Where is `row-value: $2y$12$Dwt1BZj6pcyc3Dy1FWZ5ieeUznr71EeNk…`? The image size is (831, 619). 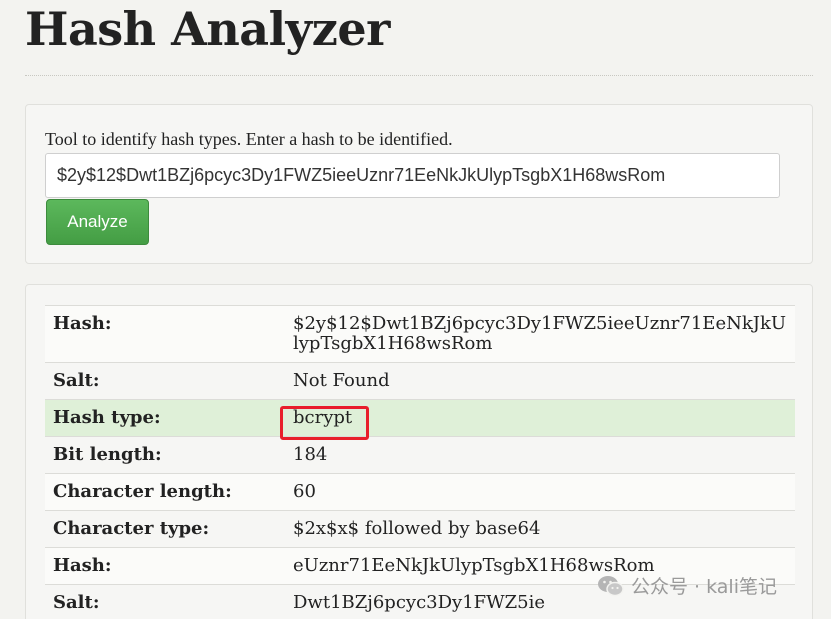
row-value: $2y$12$Dwt1BZj6pcyc3Dy1FWZ5ieeUznr71EeNk… is located at coordinates (540, 334).